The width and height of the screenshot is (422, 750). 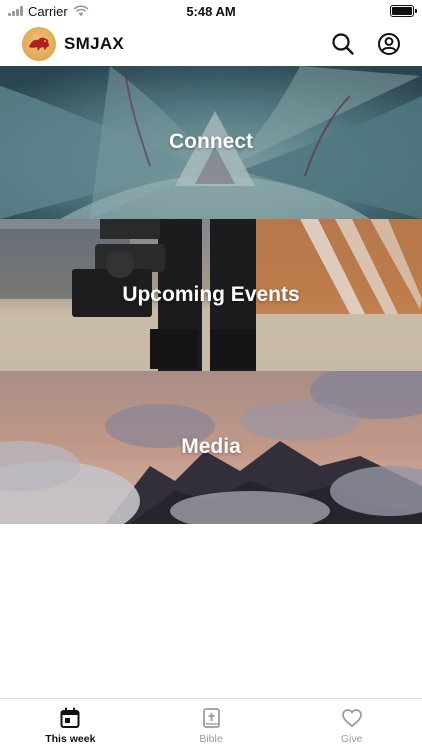 I want to click on account-icon, so click(x=389, y=44).